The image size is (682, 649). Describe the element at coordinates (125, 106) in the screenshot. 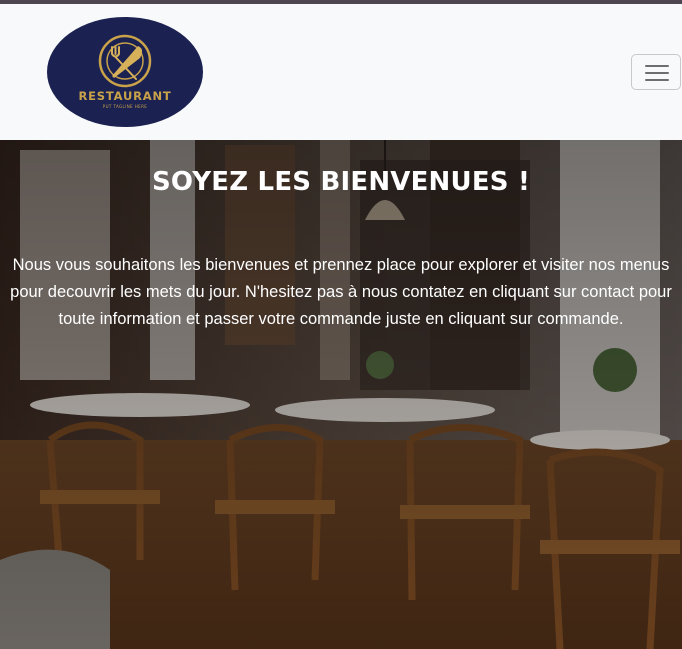

I see `logo-tagline: PUT TAGLINE HERE` at that location.